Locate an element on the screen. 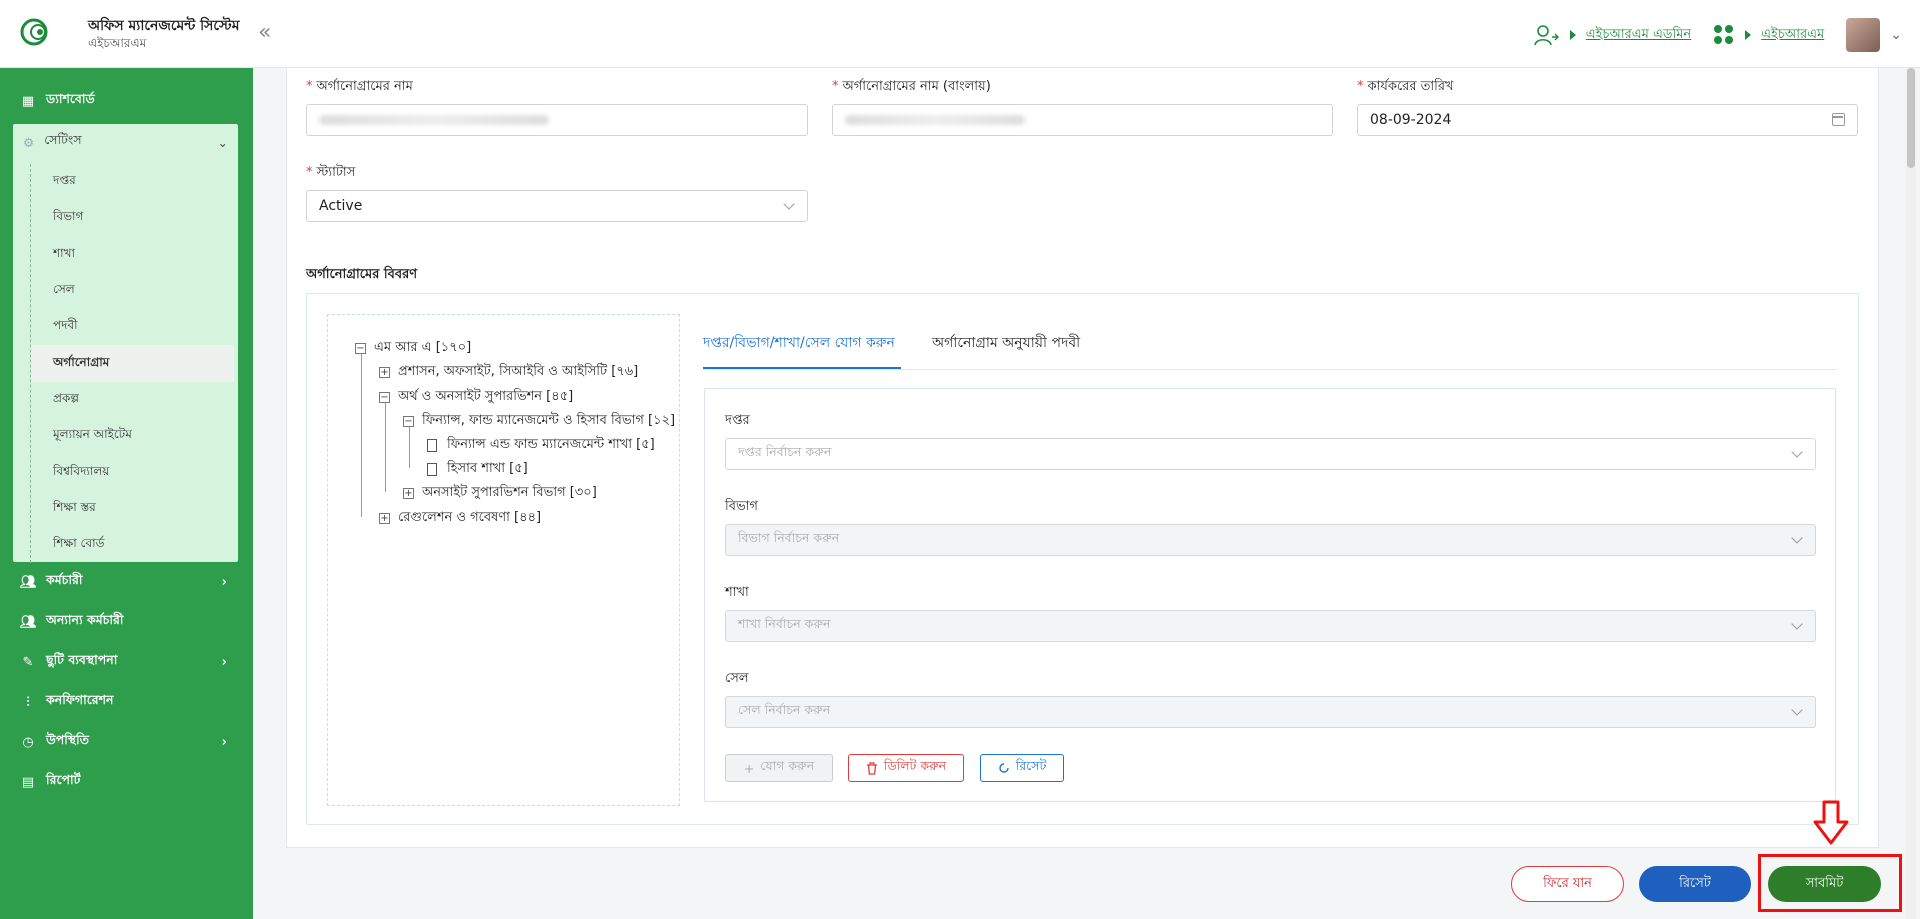 Image resolution: width=1920 pixels, height=919 pixels. tree-node: + প্রশাসন, অফসাইট, সিআইবি ও আইসিটি [৭৬] is located at coordinates (508, 372).